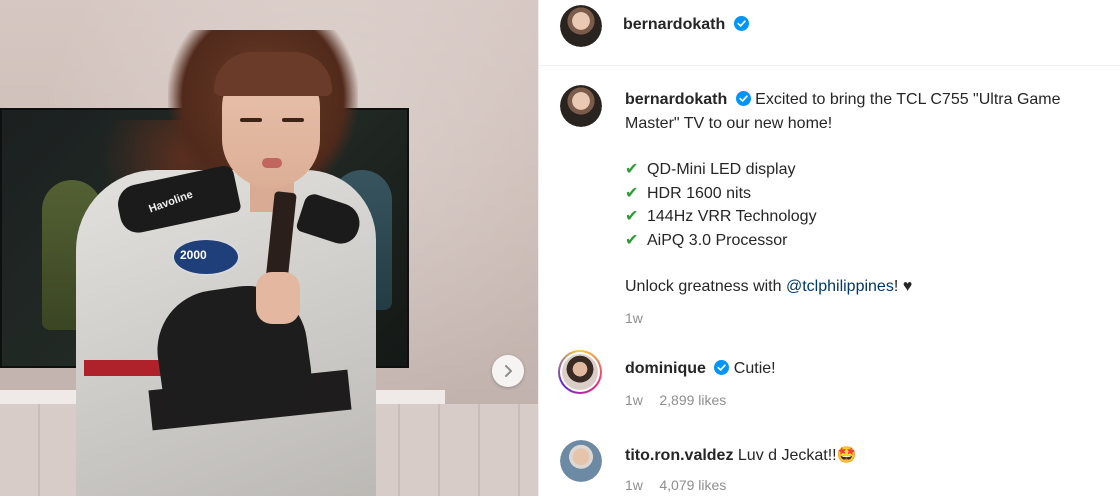  Describe the element at coordinates (674, 24) in the screenshot. I see `author-username: bernardokath` at that location.